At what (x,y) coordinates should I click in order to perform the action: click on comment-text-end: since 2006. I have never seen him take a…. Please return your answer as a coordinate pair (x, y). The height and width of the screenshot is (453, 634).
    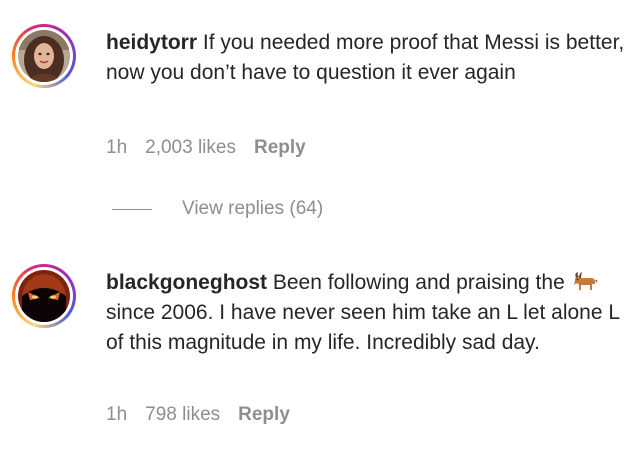
    Looking at the image, I should click on (363, 327).